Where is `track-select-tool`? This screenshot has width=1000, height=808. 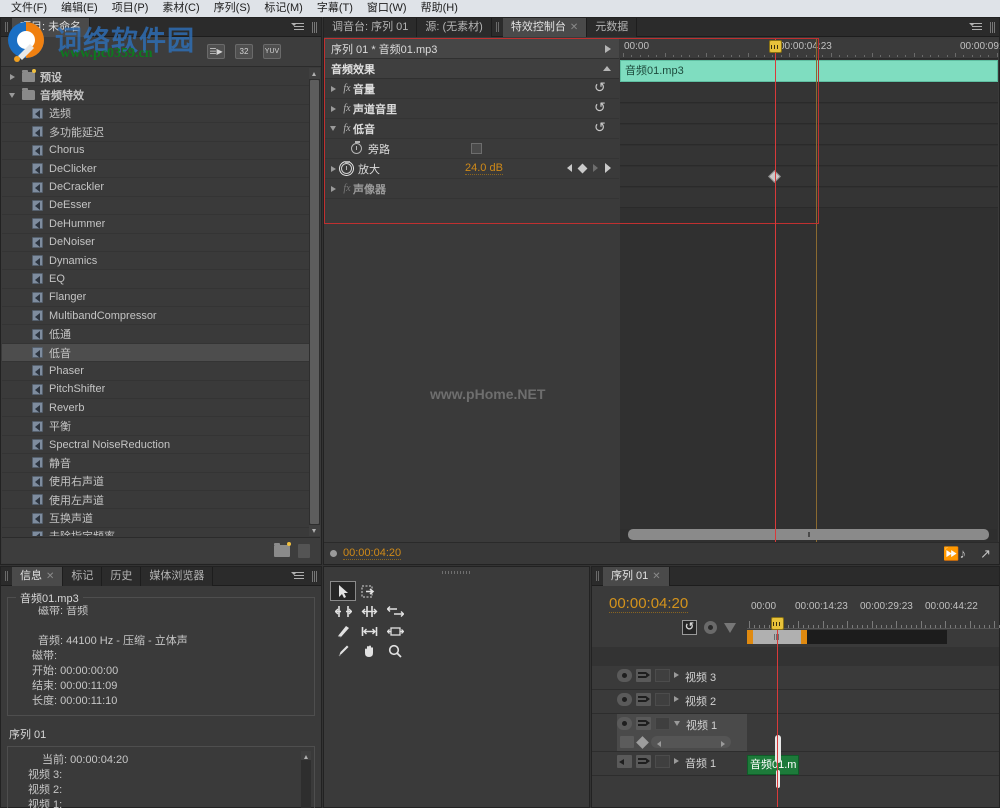
track-select-tool is located at coordinates (369, 591).